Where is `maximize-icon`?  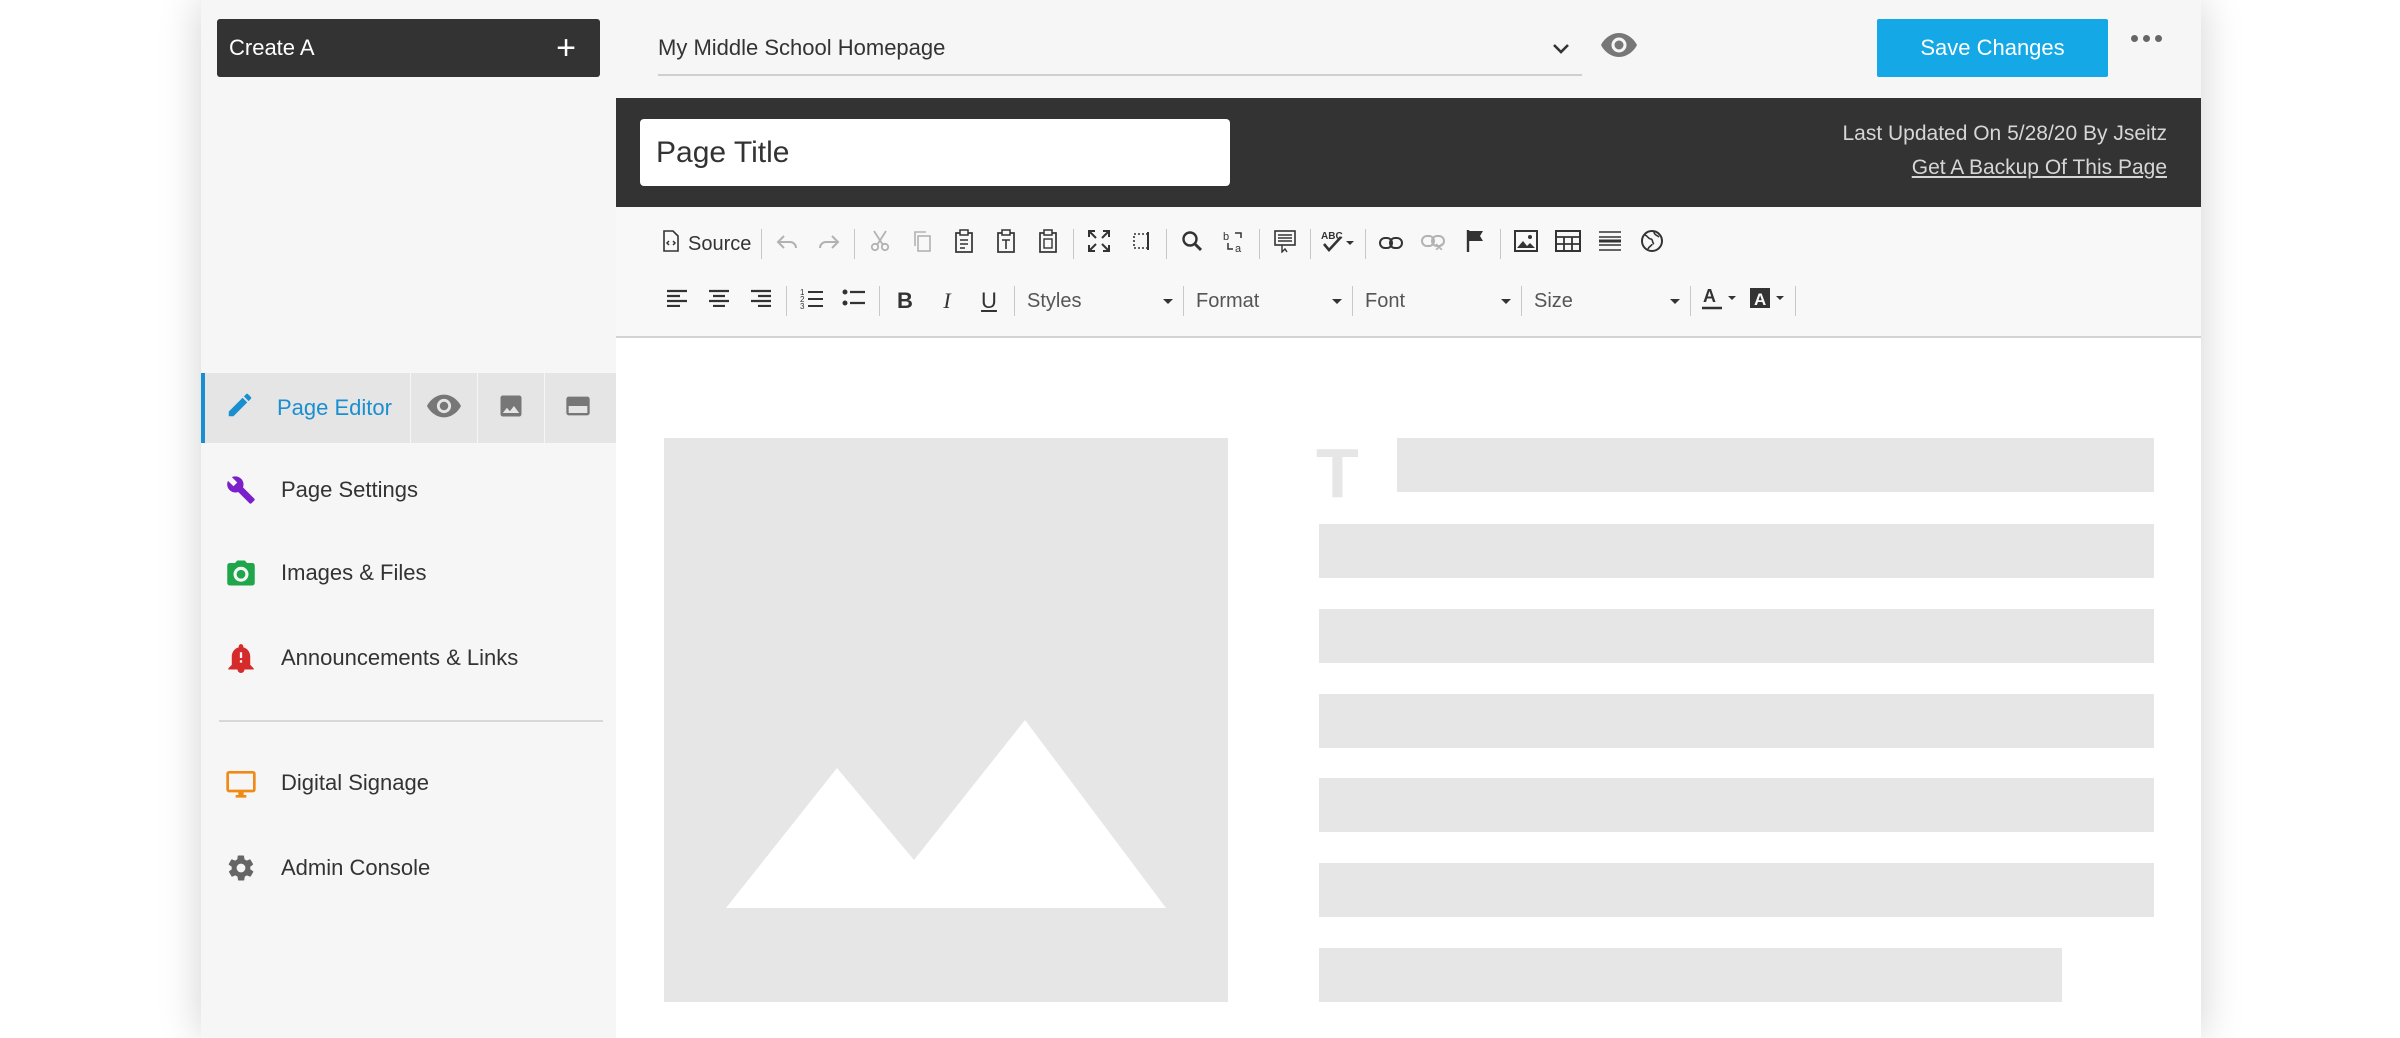
maximize-icon is located at coordinates (1099, 244).